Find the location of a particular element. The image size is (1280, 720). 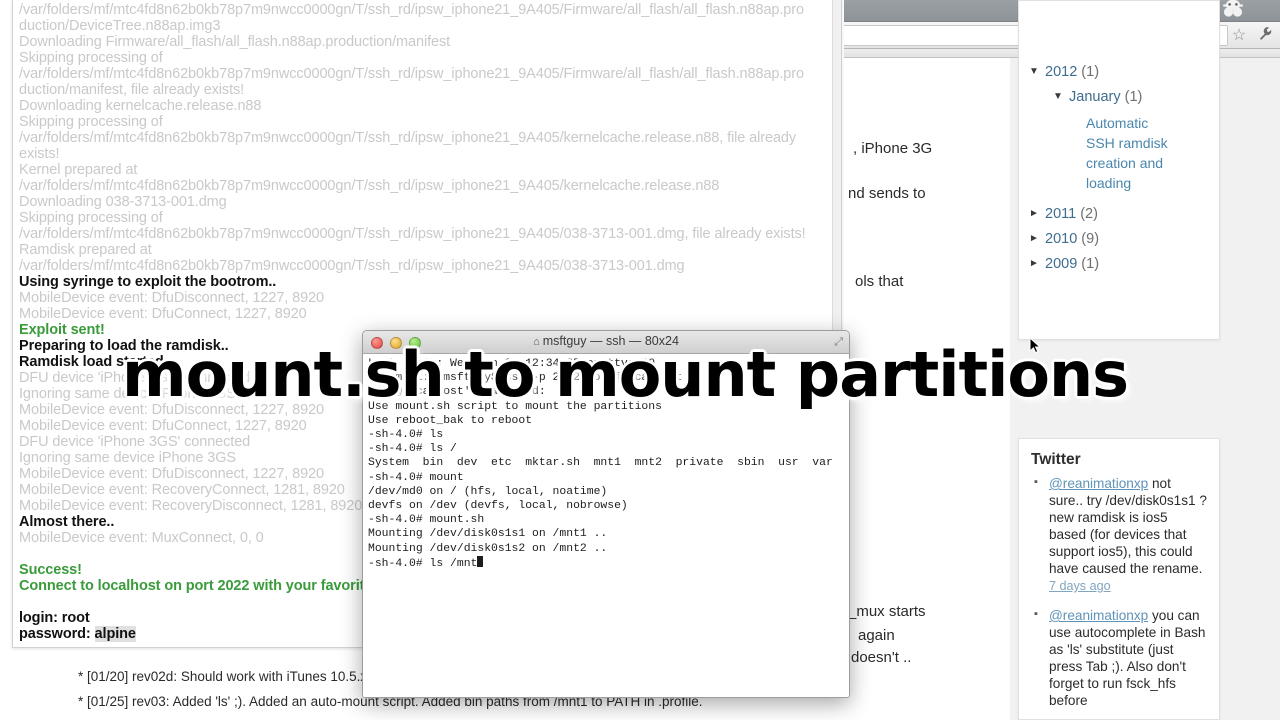

archive-year-count: (9) is located at coordinates (1090, 239).